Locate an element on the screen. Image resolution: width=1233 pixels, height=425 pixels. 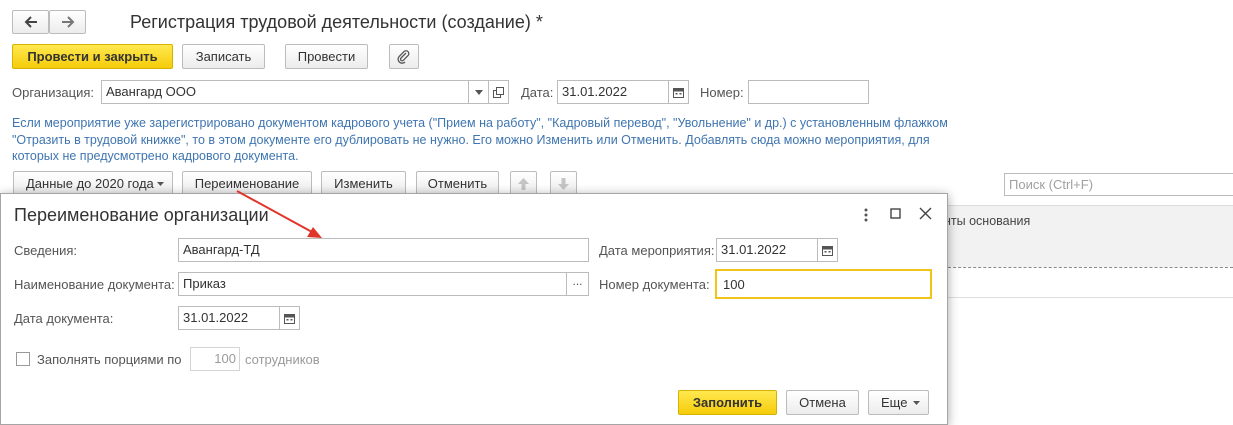
dialog-cancel-button: Отмена is located at coordinates (822, 402).